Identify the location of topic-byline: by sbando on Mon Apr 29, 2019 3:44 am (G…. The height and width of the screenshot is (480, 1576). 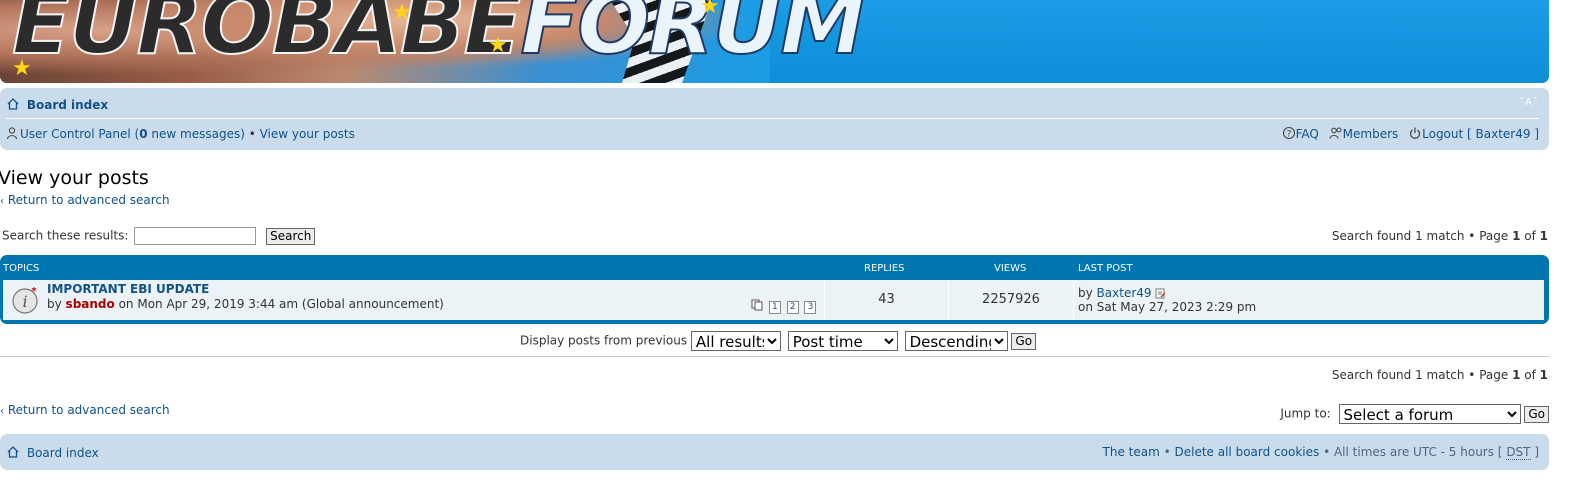
(245, 304).